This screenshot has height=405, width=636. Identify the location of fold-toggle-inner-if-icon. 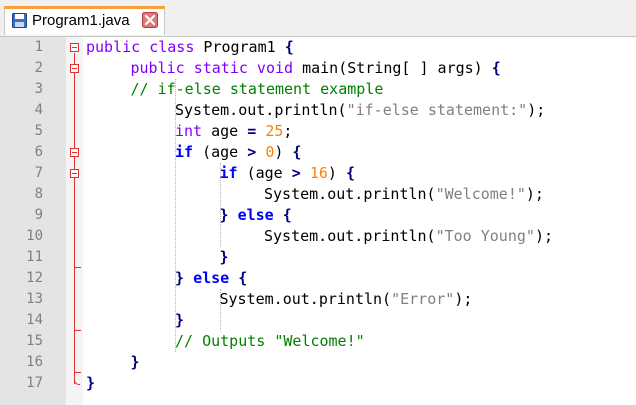
(74, 173).